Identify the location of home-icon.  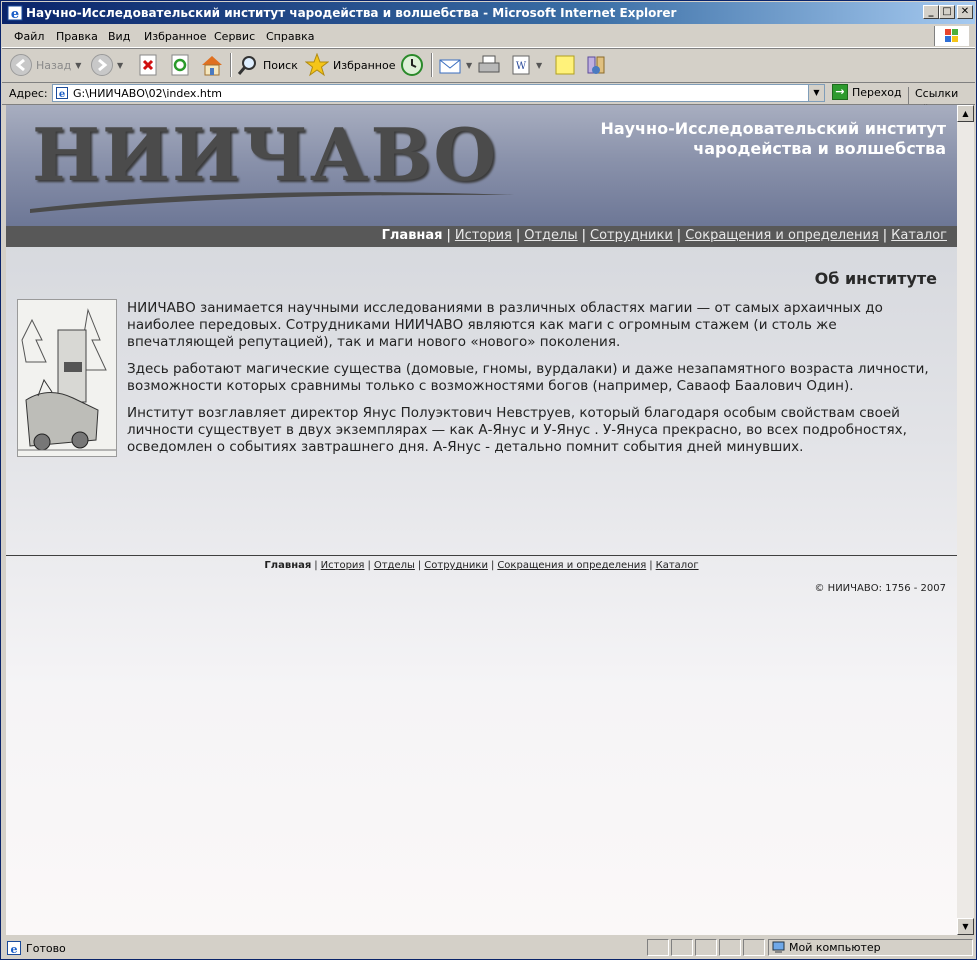
(212, 66).